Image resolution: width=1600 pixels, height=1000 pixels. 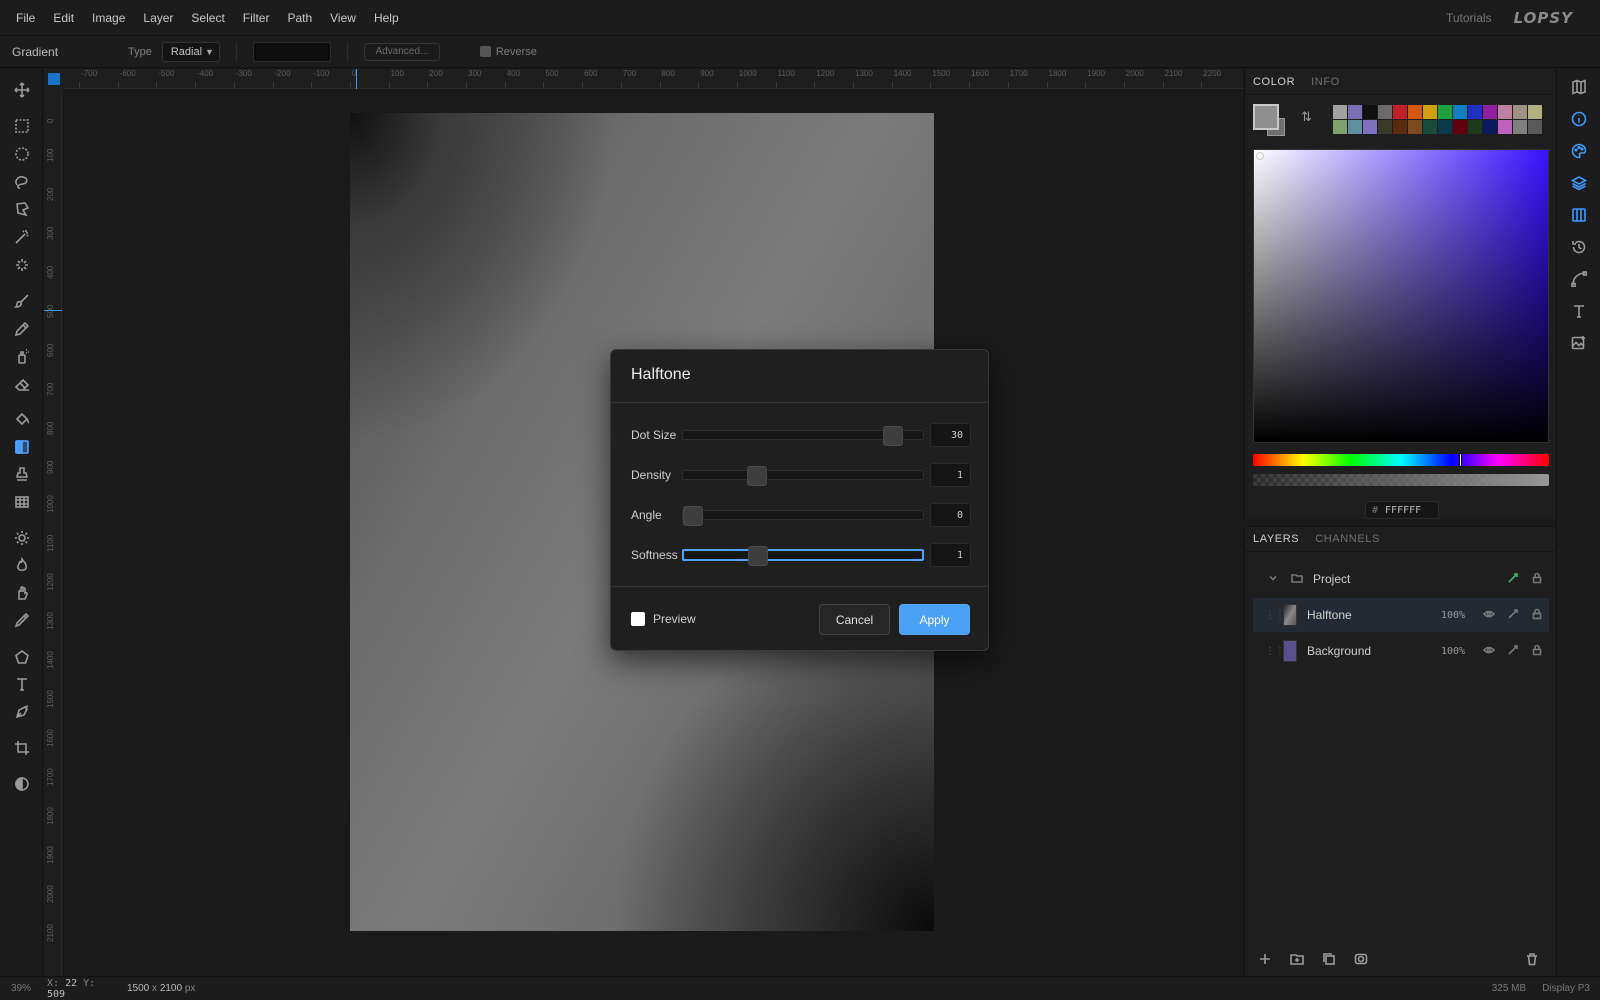 I want to click on gradient-type-select: Radial ▼, so click(x=190, y=51).